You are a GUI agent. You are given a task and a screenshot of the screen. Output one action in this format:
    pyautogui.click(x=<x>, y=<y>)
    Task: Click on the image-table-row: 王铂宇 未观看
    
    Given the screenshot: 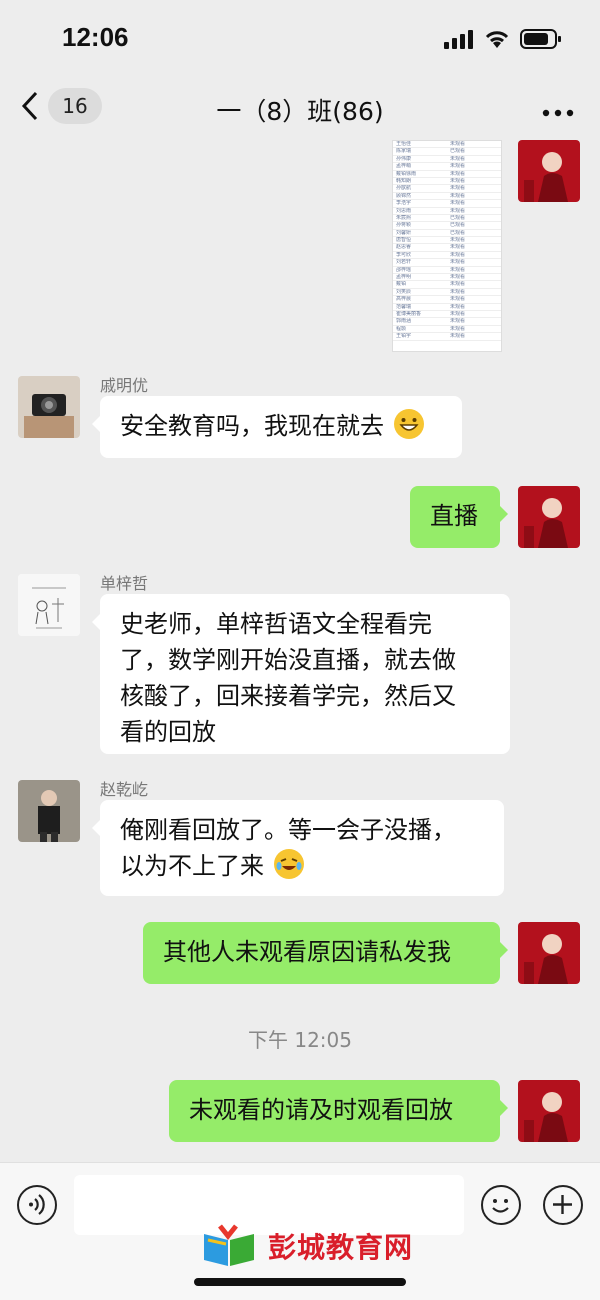 What is the action you would take?
    pyautogui.click(x=447, y=337)
    